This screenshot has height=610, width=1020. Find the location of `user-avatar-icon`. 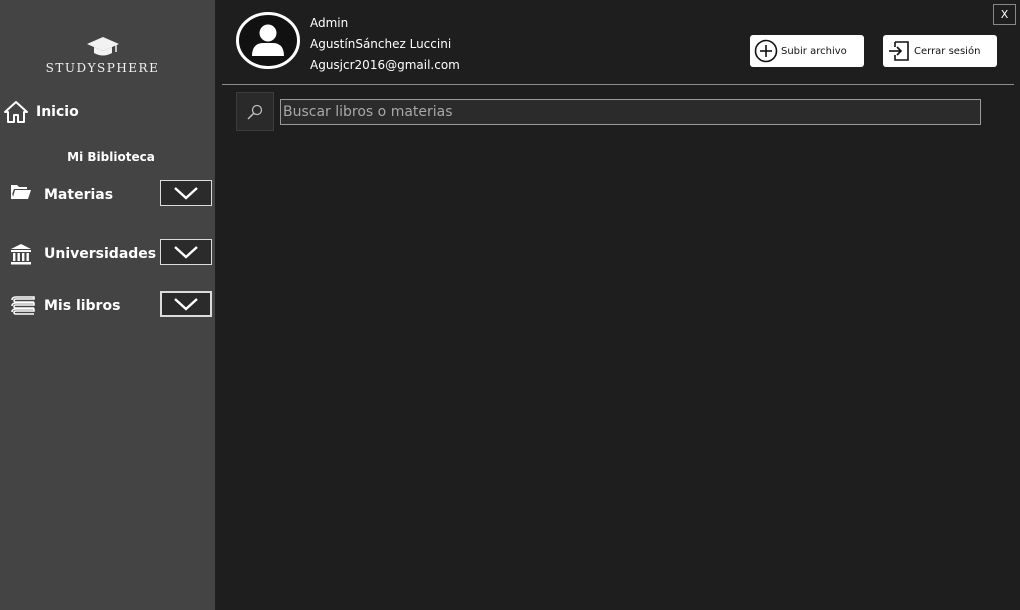

user-avatar-icon is located at coordinates (268, 40).